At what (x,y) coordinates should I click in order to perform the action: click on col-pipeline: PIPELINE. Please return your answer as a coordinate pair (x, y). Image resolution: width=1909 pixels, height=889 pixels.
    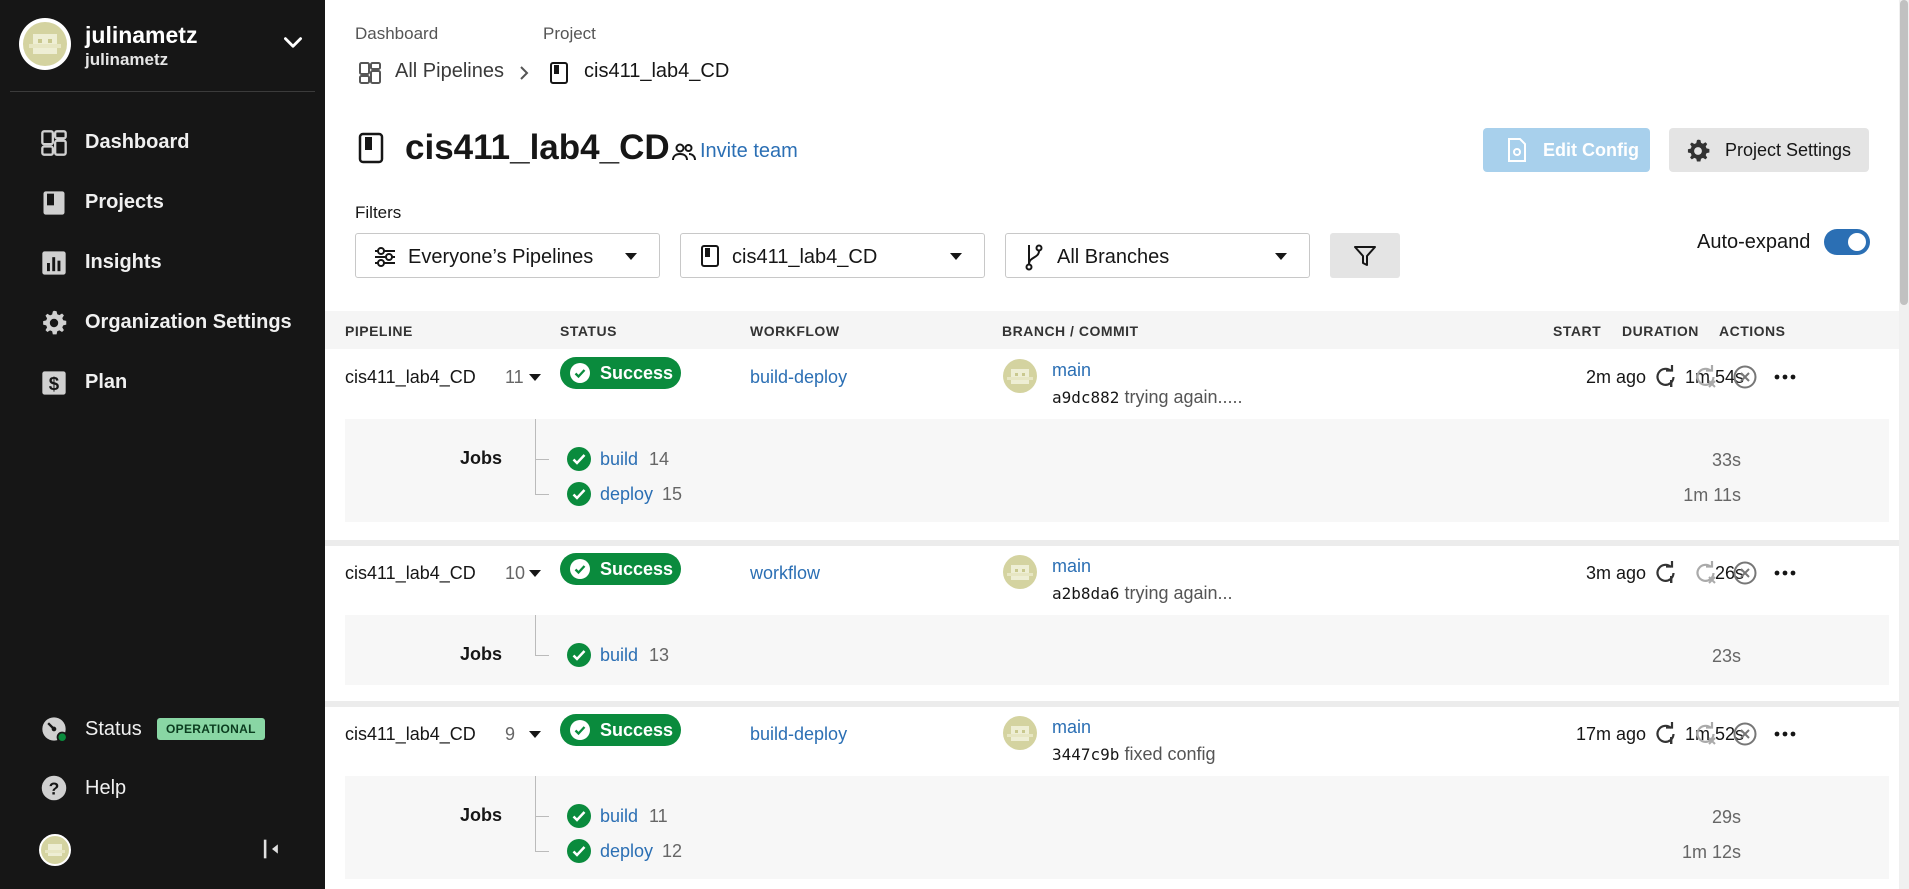
    Looking at the image, I should click on (379, 331).